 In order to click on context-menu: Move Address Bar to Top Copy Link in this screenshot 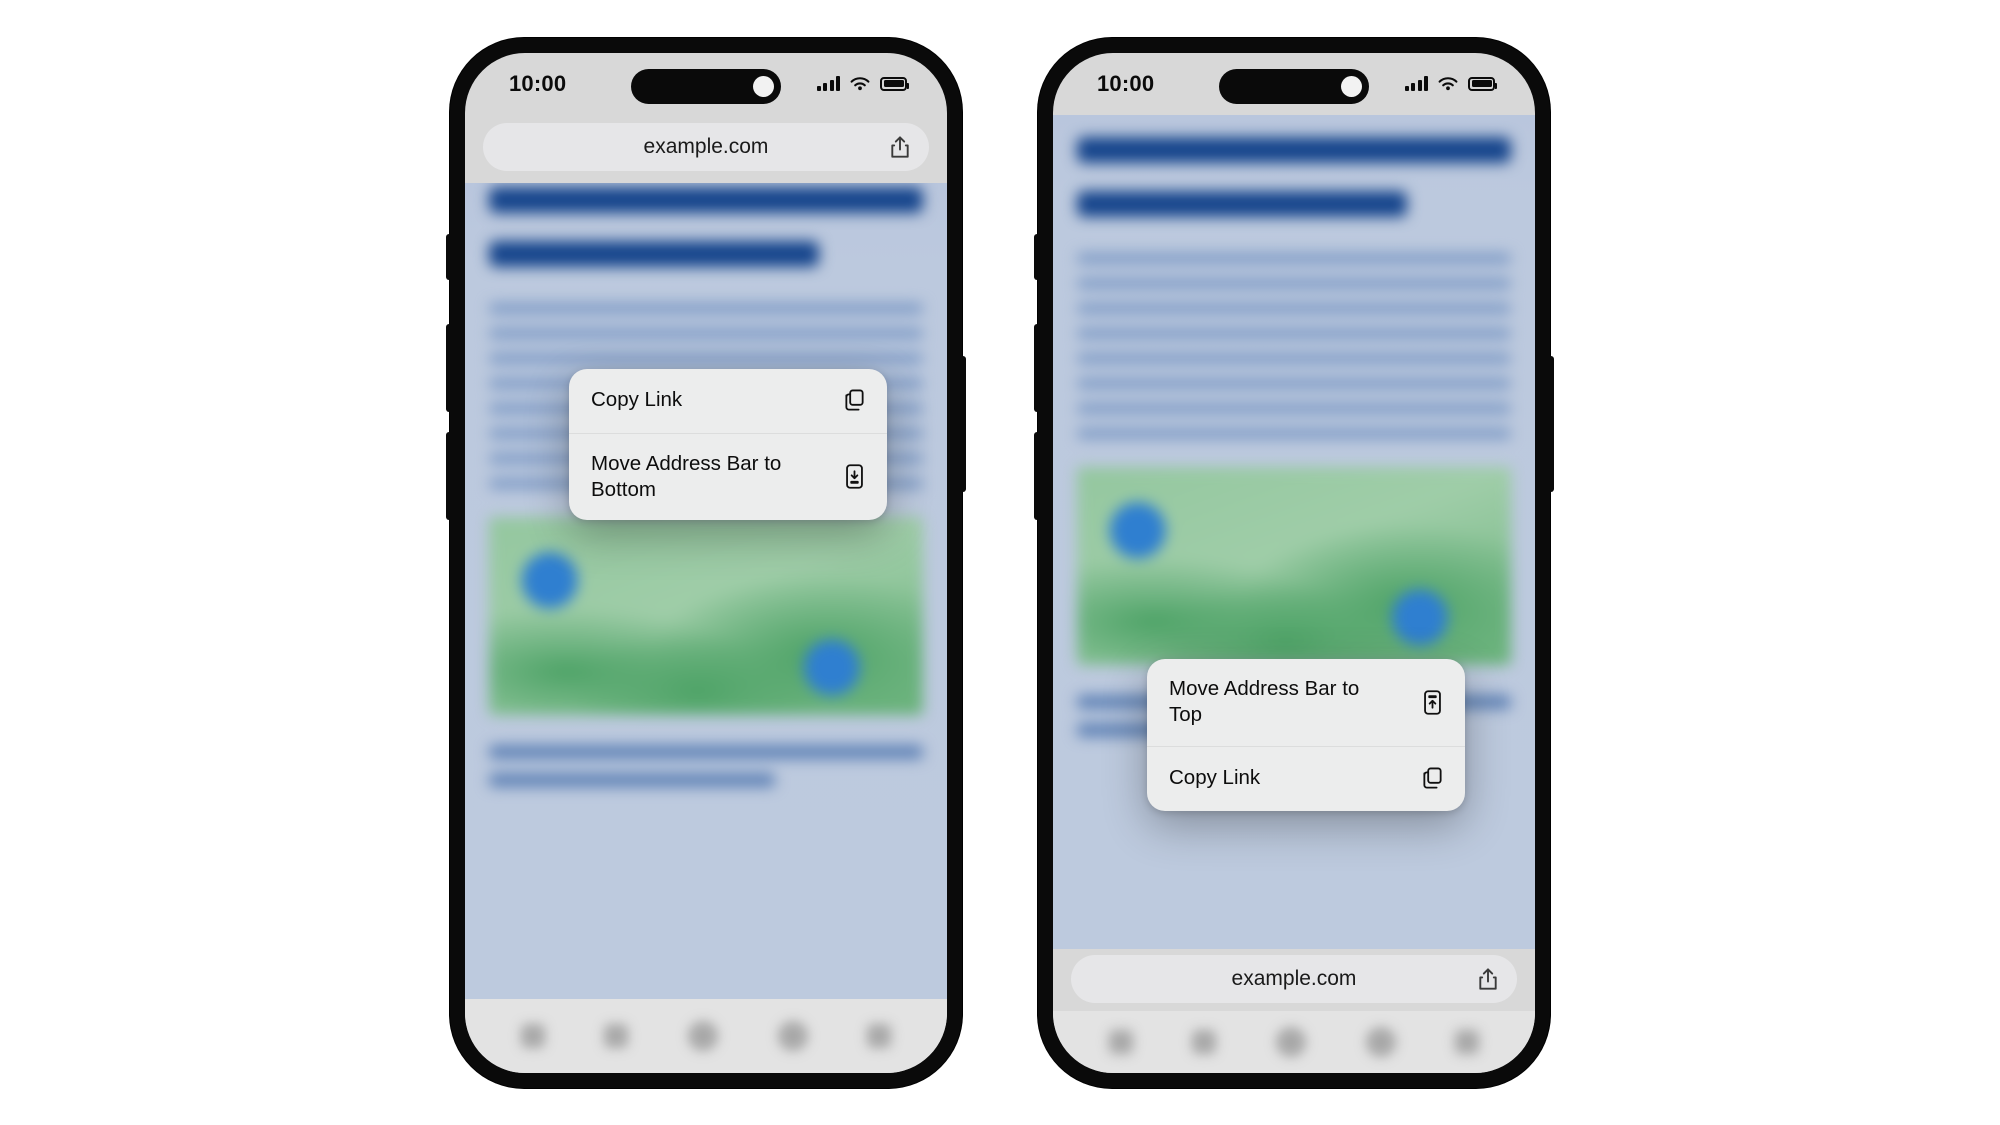, I will do `click(1306, 735)`.